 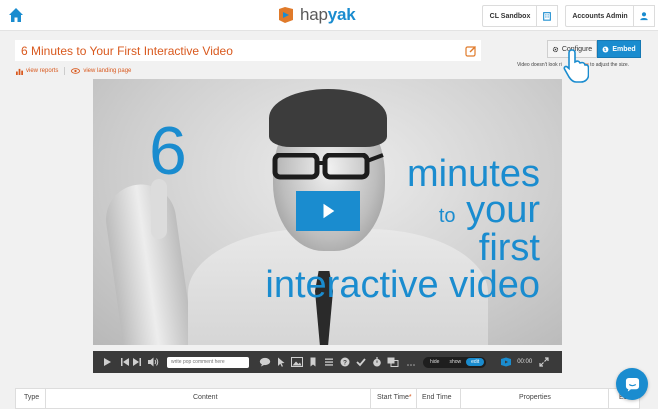 I want to click on building-icon, so click(x=547, y=16).